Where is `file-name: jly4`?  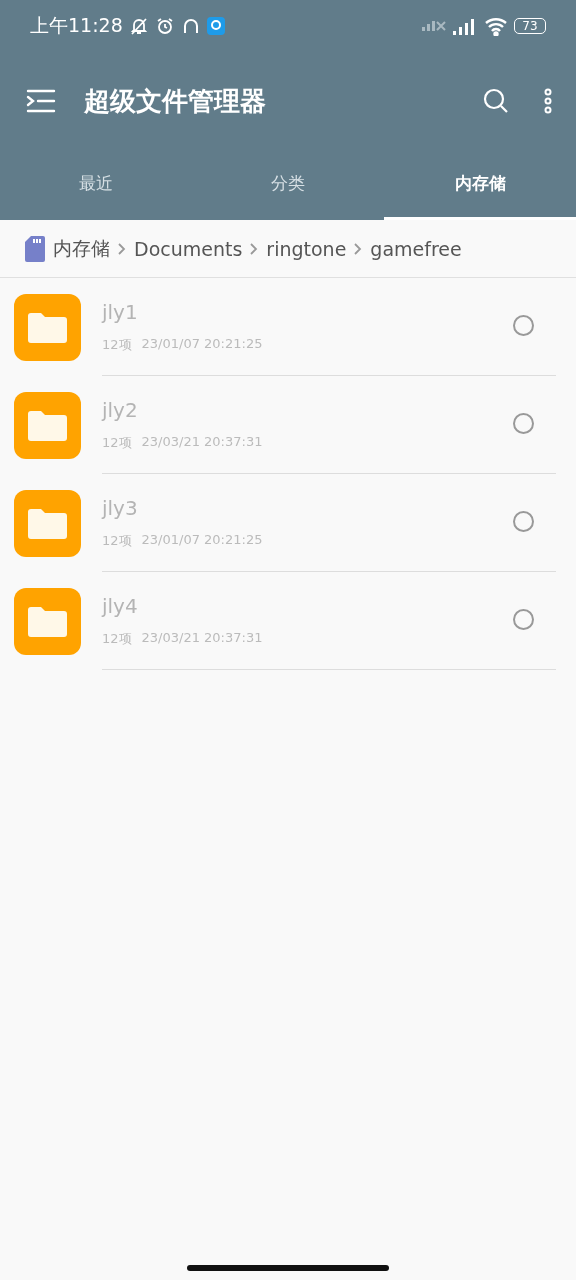 file-name: jly4 is located at coordinates (329, 605).